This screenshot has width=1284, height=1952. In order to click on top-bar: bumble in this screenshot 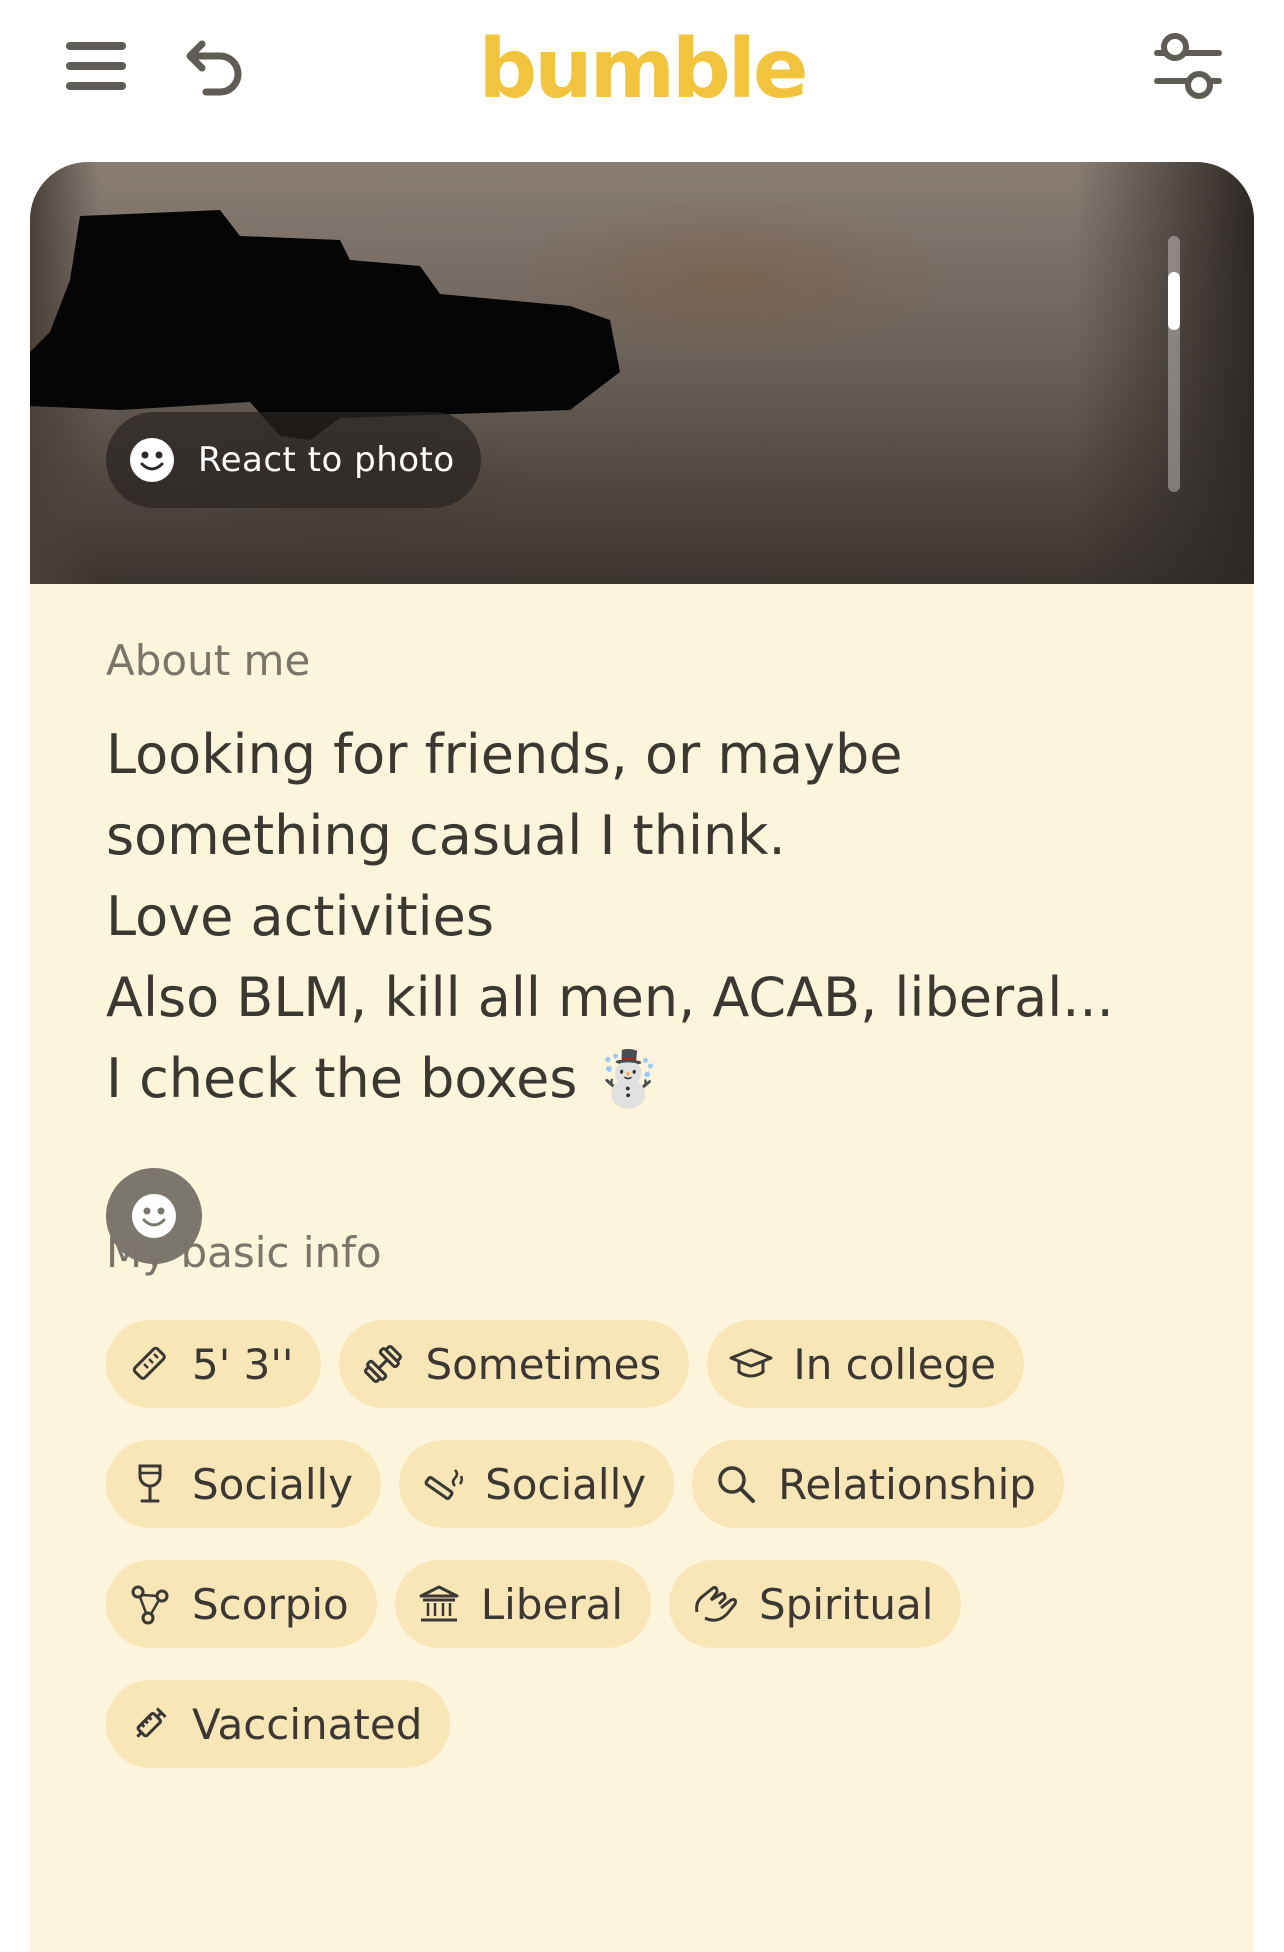, I will do `click(642, 70)`.